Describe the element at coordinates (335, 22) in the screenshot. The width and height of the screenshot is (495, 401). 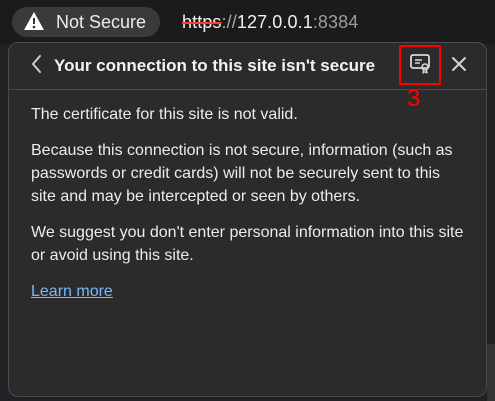
I see `url-port: :8384` at that location.